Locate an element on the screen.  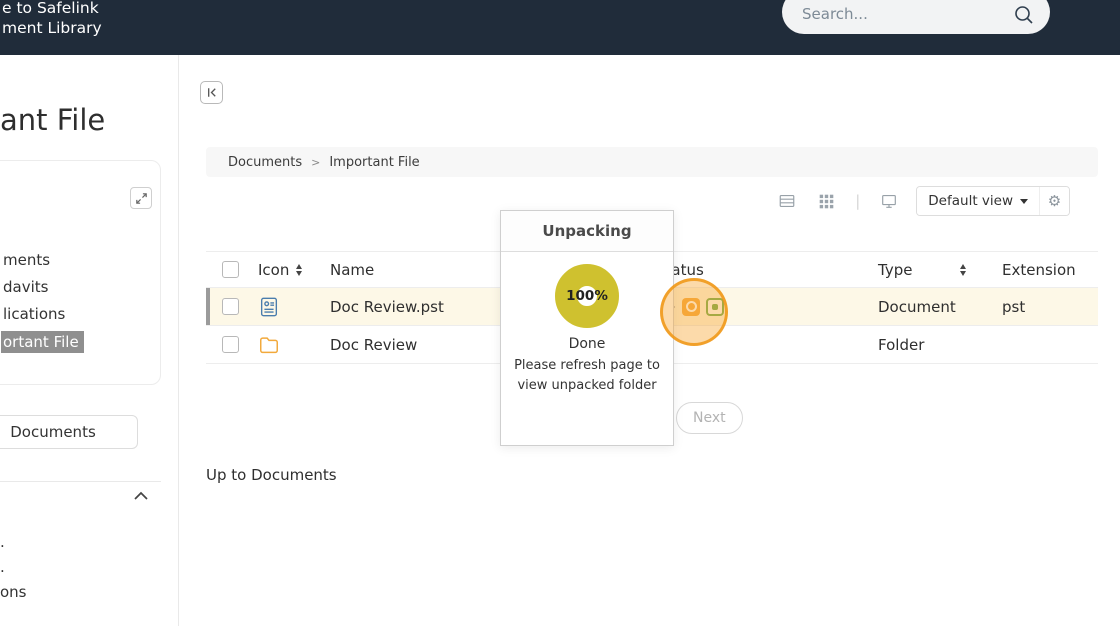
default-view-label: Default view is located at coordinates (970, 201).